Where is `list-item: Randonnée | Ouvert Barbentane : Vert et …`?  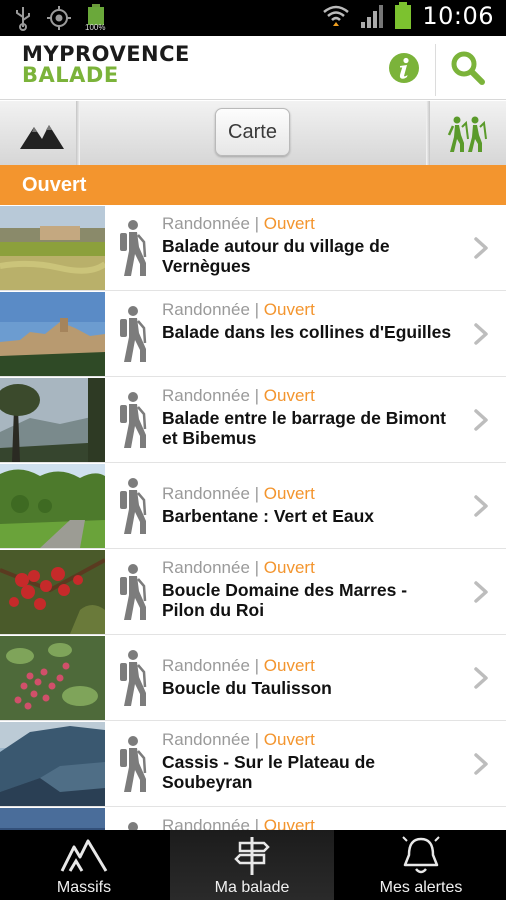 list-item: Randonnée | Ouvert Barbentane : Vert et … is located at coordinates (253, 506).